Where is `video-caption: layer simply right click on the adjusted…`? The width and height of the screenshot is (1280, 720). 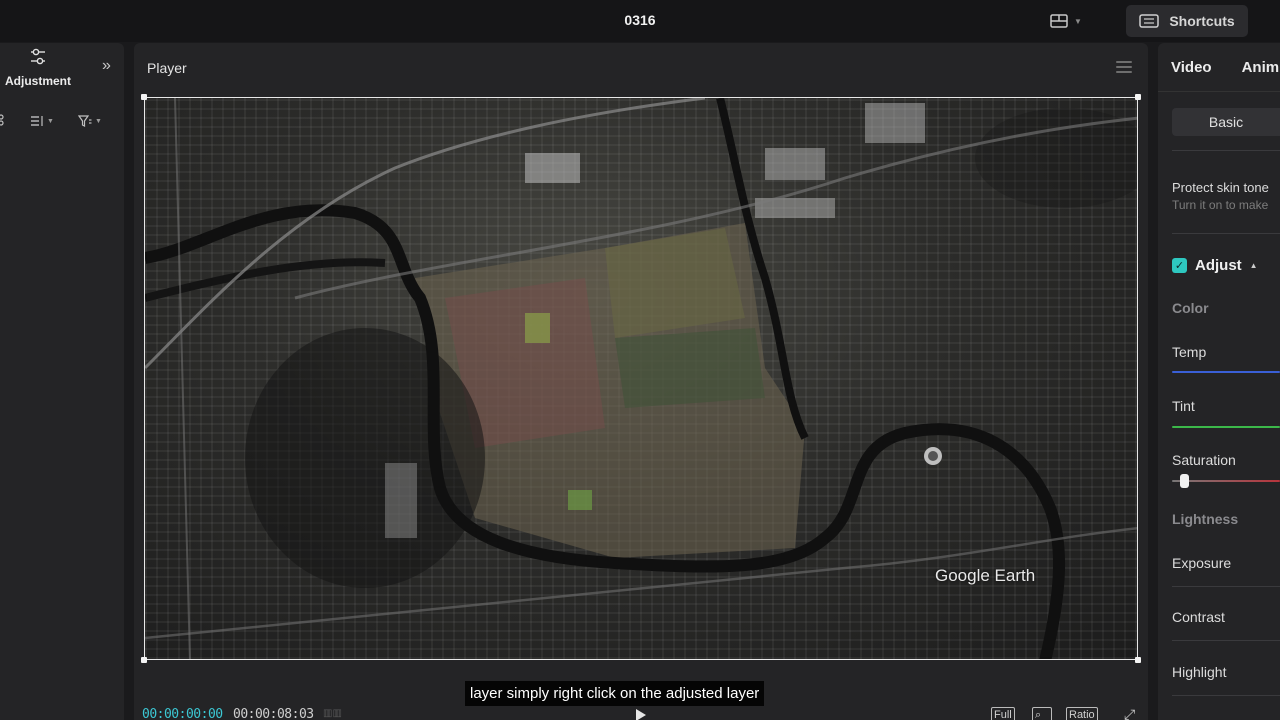 video-caption: layer simply right click on the adjusted… is located at coordinates (615, 693).